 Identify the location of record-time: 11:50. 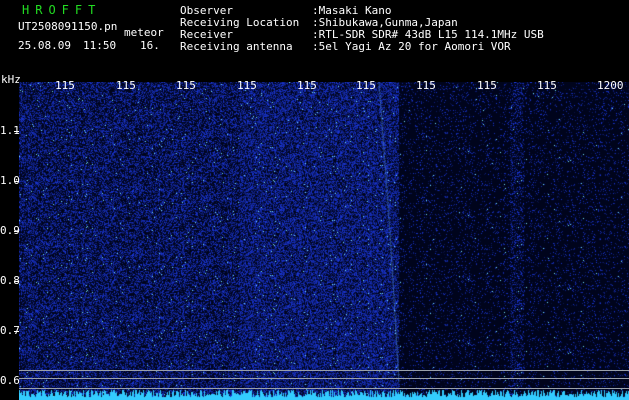
(100, 45).